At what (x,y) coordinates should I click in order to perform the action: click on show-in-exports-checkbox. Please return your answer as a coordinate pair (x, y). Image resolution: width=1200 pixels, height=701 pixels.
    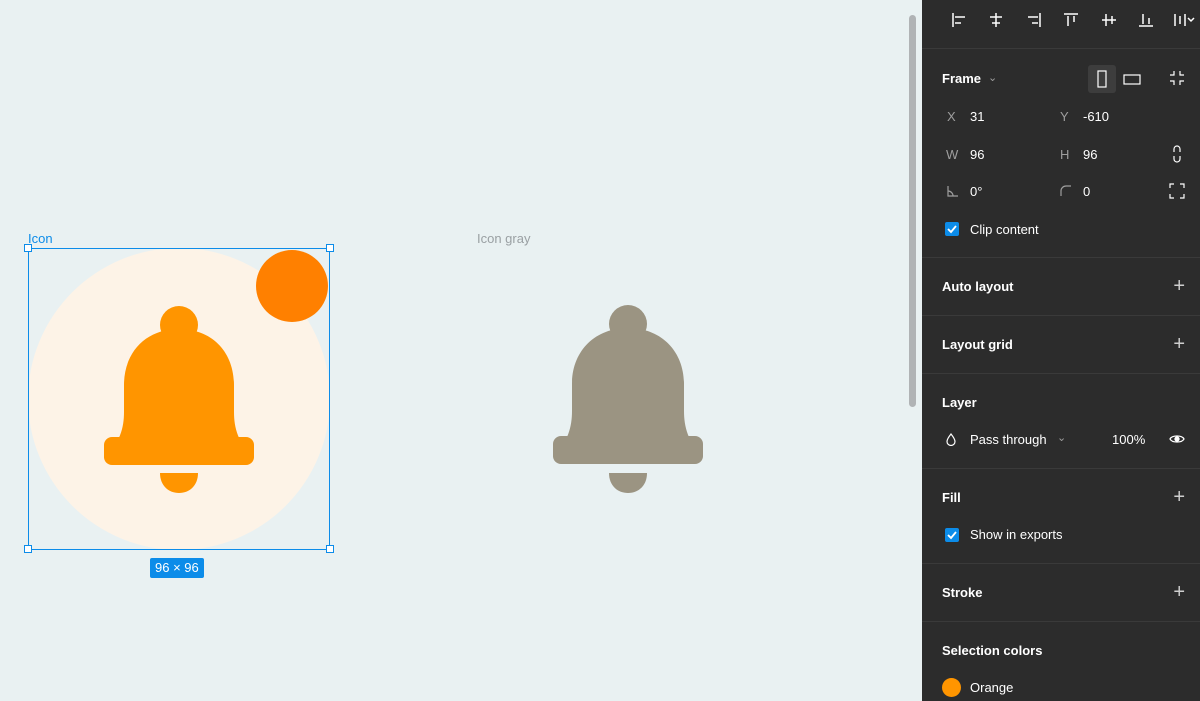
    Looking at the image, I should click on (952, 535).